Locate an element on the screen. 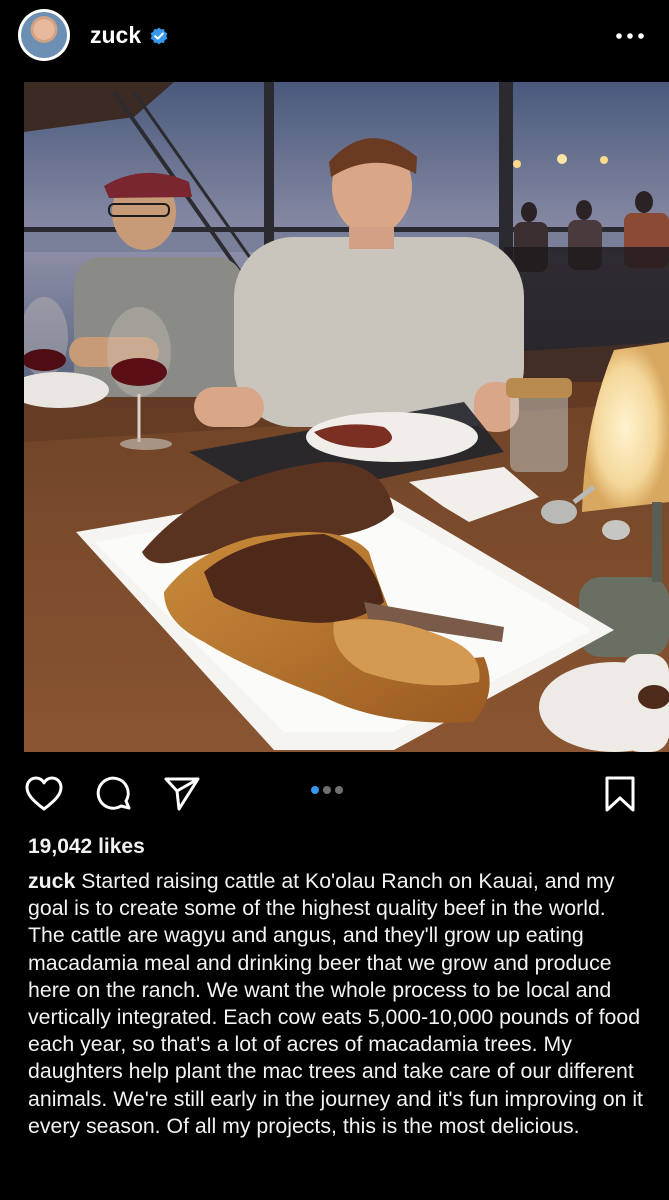  avatar-image is located at coordinates (44, 35).